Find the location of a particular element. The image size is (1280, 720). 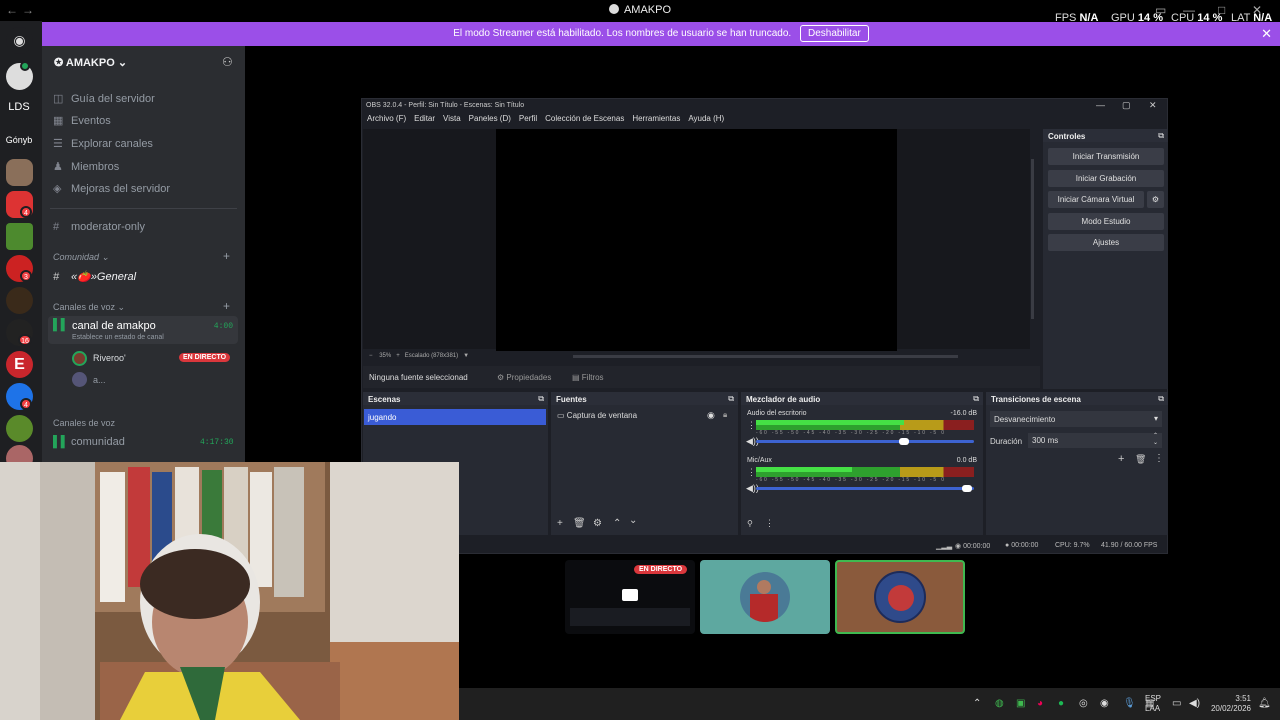

tray-app-icon: ◎ is located at coordinates (1083, 703).